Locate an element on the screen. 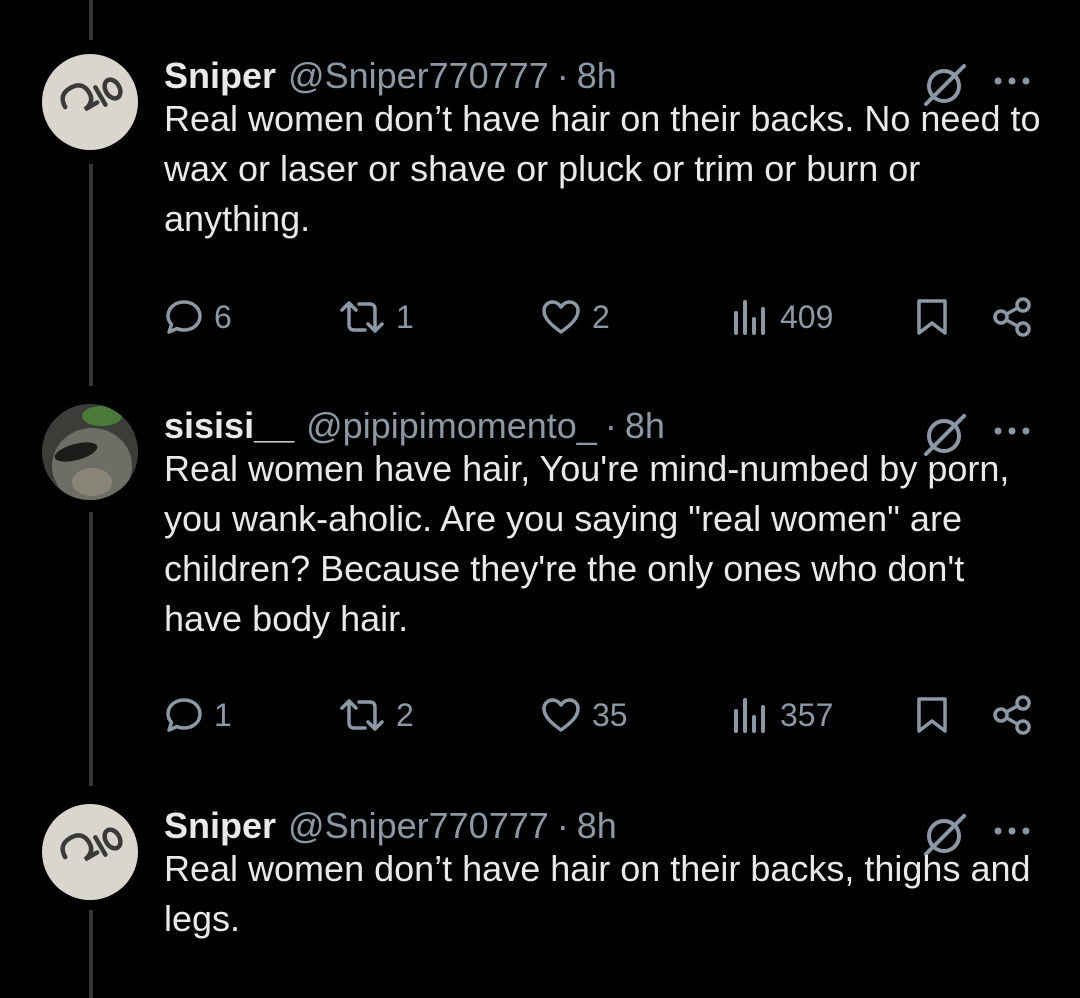  views-count: 409 is located at coordinates (807, 316).